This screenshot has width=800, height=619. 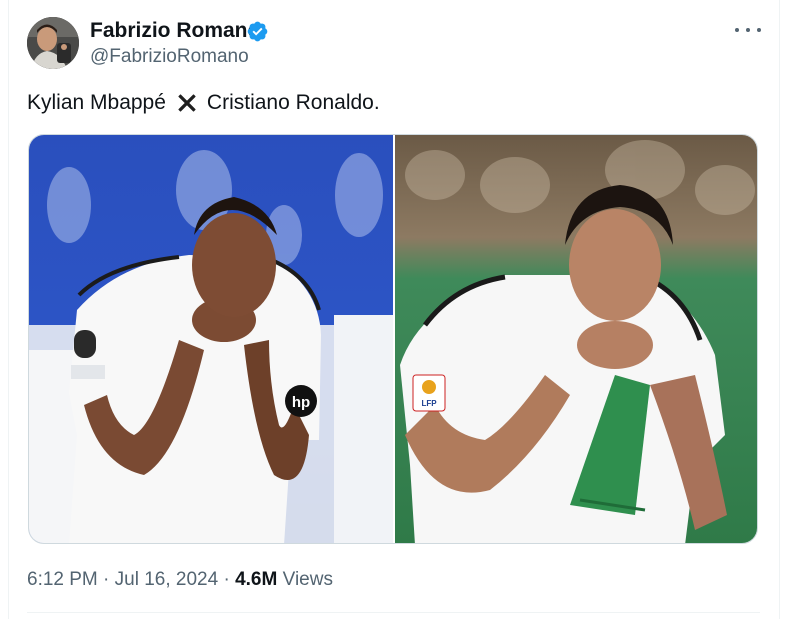 What do you see at coordinates (175, 31) in the screenshot?
I see `author-name: Fabrizio Romano` at bounding box center [175, 31].